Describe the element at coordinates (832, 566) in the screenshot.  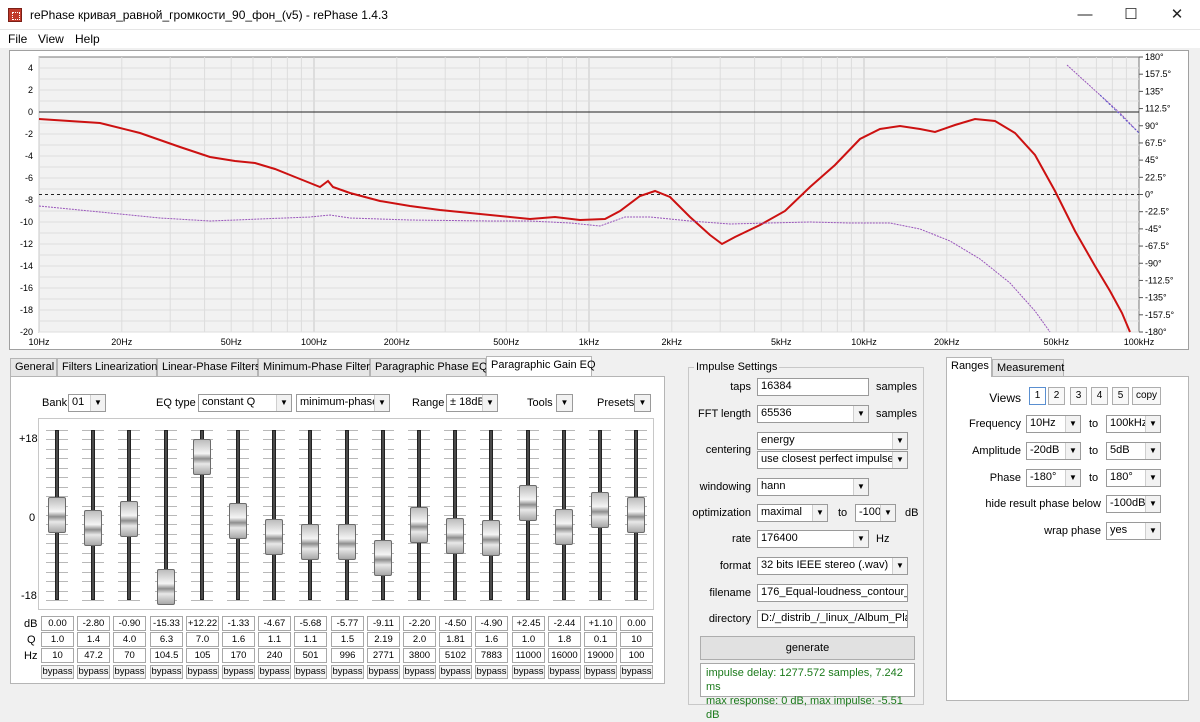
I see `format-select: 32 bits IEEE stereo (.wav) ▼` at that location.